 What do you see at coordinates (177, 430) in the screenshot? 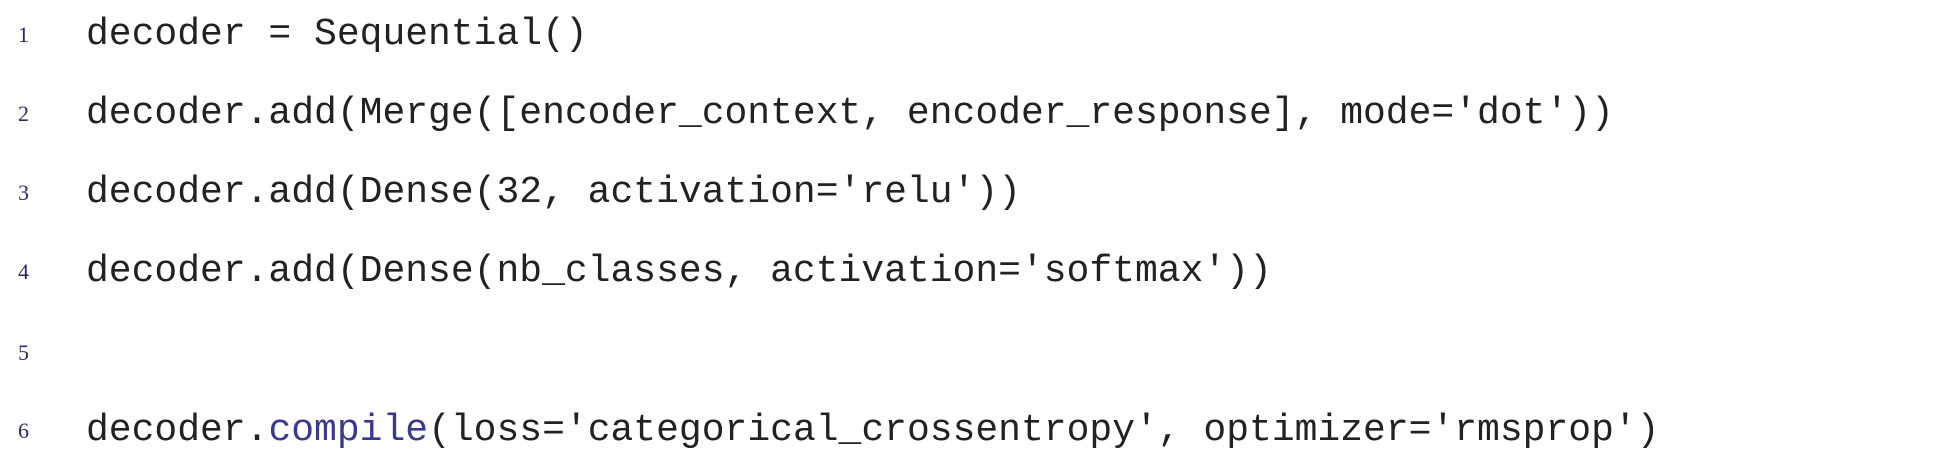
I see `code-prefix: decoder.` at bounding box center [177, 430].